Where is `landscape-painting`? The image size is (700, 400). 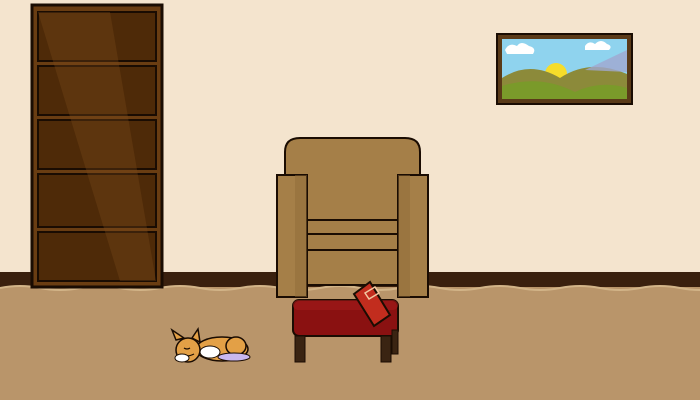
landscape-painting is located at coordinates (564, 69).